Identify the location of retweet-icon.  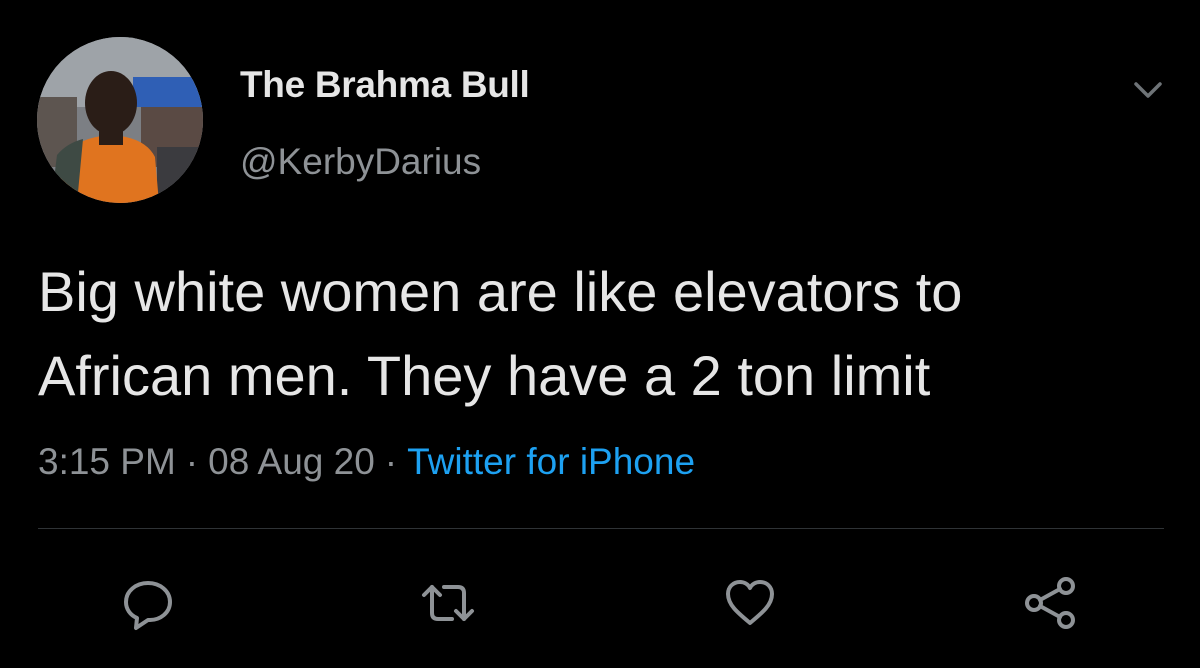
(448, 603).